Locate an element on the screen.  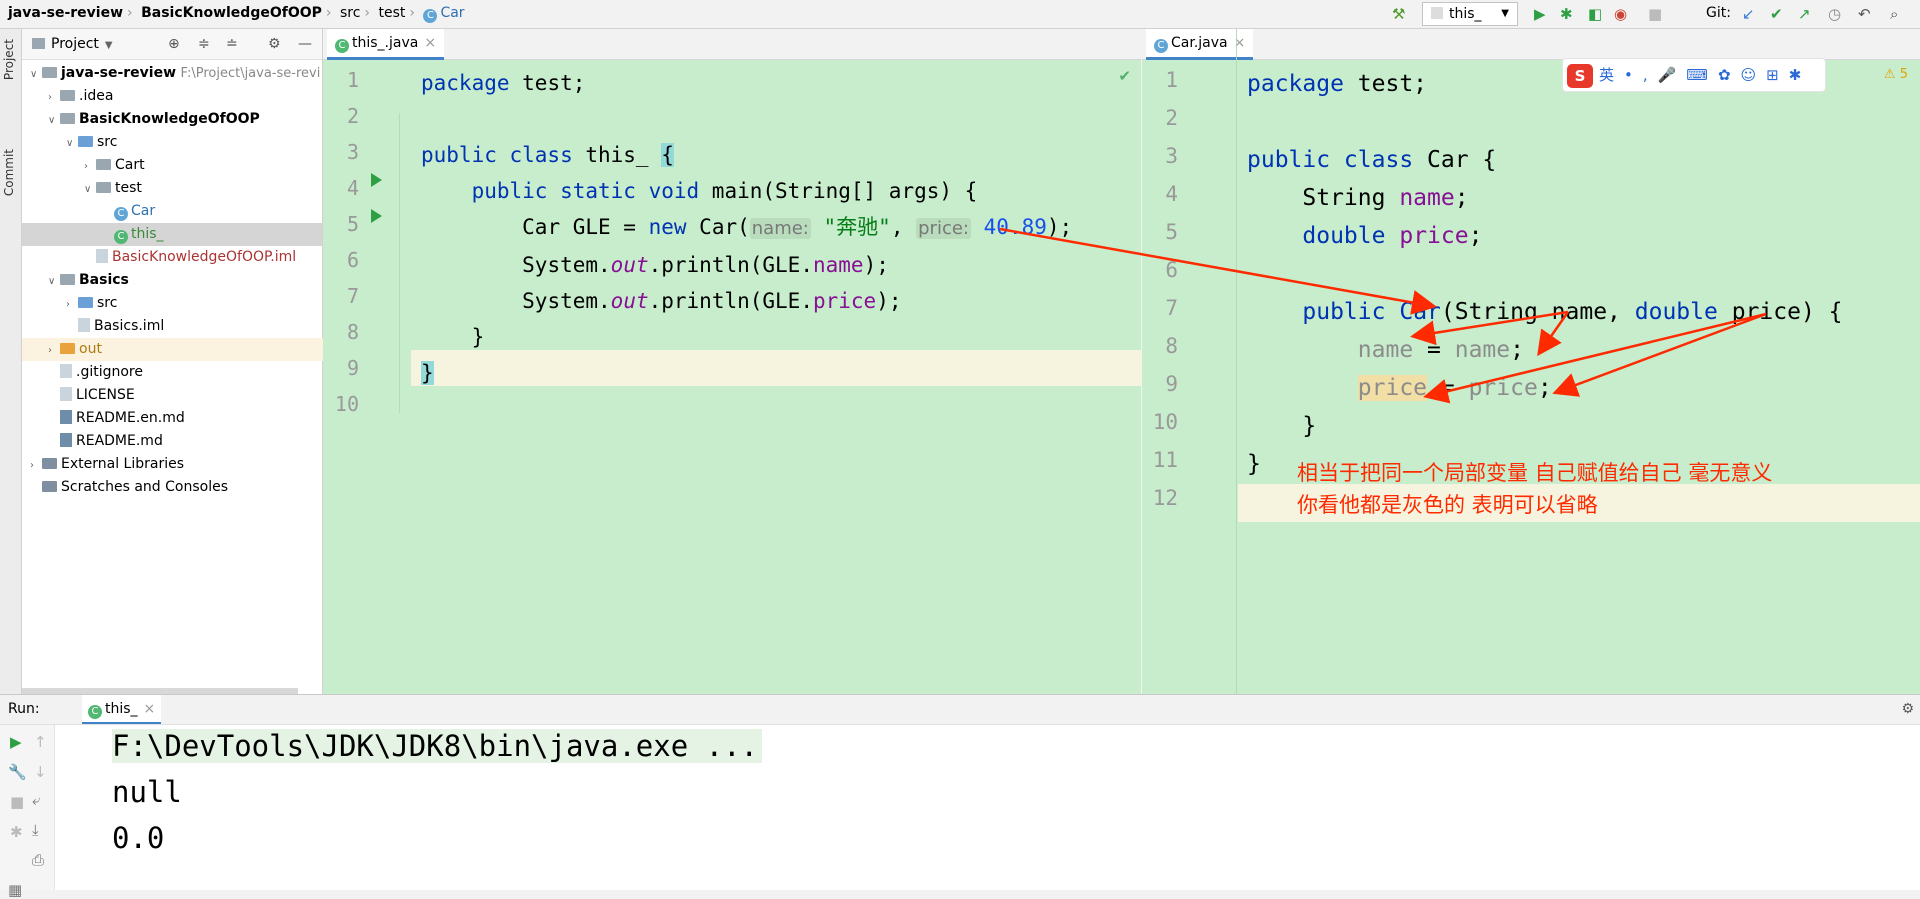
scroll-down-icon: ↓ is located at coordinates (40, 772).